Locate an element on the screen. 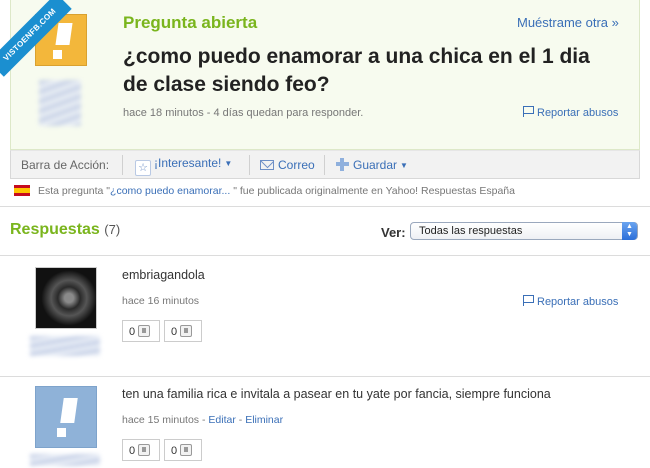 The width and height of the screenshot is (650, 468). question-type-label: Pregunta abierta is located at coordinates (190, 22).